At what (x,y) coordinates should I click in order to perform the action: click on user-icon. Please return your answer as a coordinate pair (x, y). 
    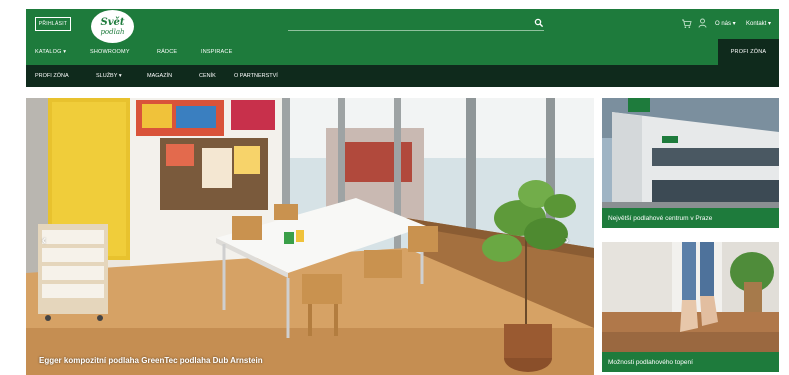
    Looking at the image, I should click on (702, 23).